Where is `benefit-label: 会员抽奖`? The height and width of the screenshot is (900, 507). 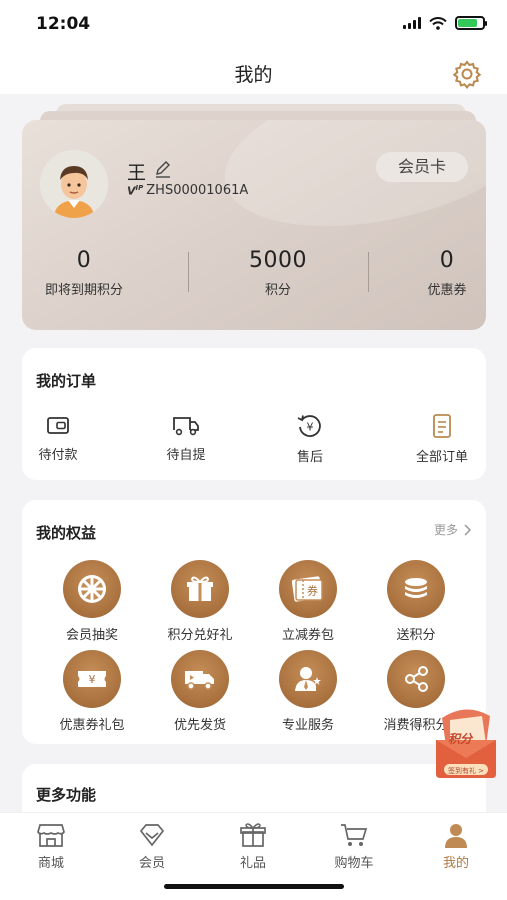
benefit-label: 会员抽奖 is located at coordinates (91, 635).